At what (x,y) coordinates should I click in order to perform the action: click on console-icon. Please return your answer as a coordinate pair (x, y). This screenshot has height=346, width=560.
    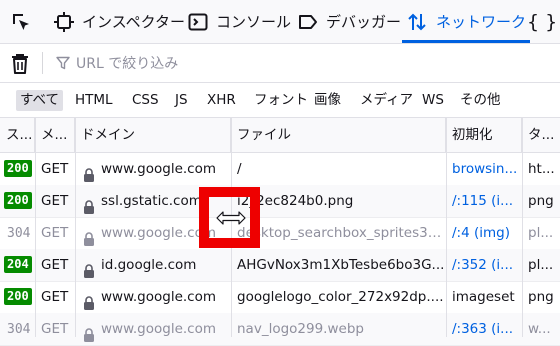
    Looking at the image, I should click on (198, 21).